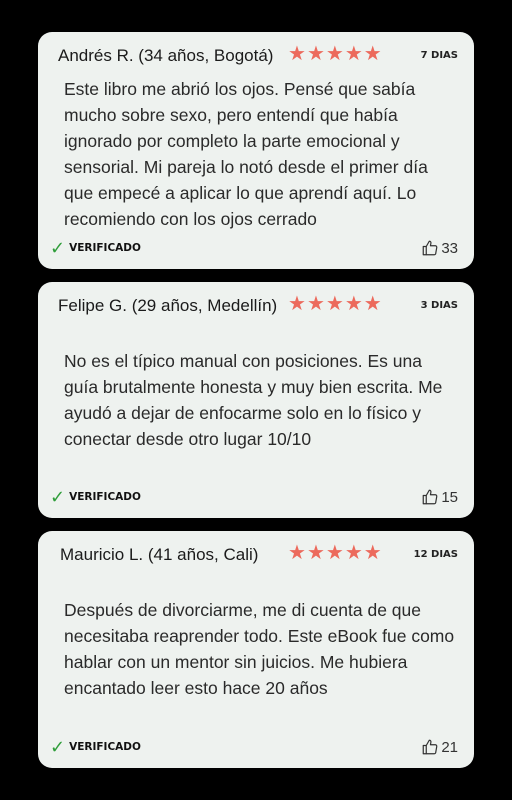  What do you see at coordinates (439, 305) in the screenshot?
I see `review-age: 3 DIAS` at bounding box center [439, 305].